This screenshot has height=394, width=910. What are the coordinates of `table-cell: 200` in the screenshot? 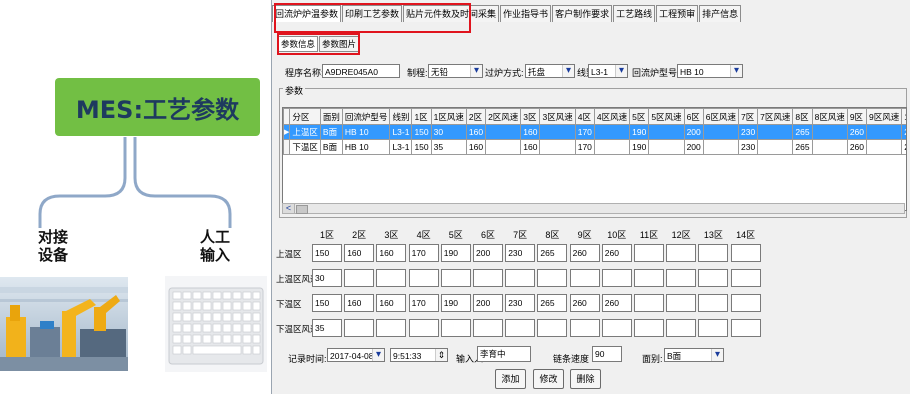 It's located at (693, 147).